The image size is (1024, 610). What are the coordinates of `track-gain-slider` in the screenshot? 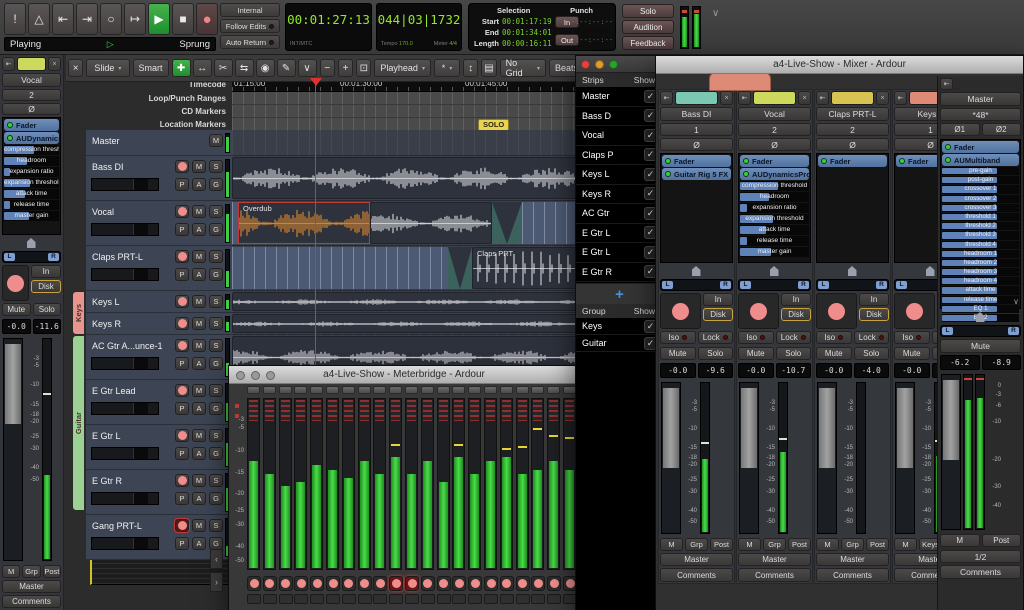 It's located at (125, 453).